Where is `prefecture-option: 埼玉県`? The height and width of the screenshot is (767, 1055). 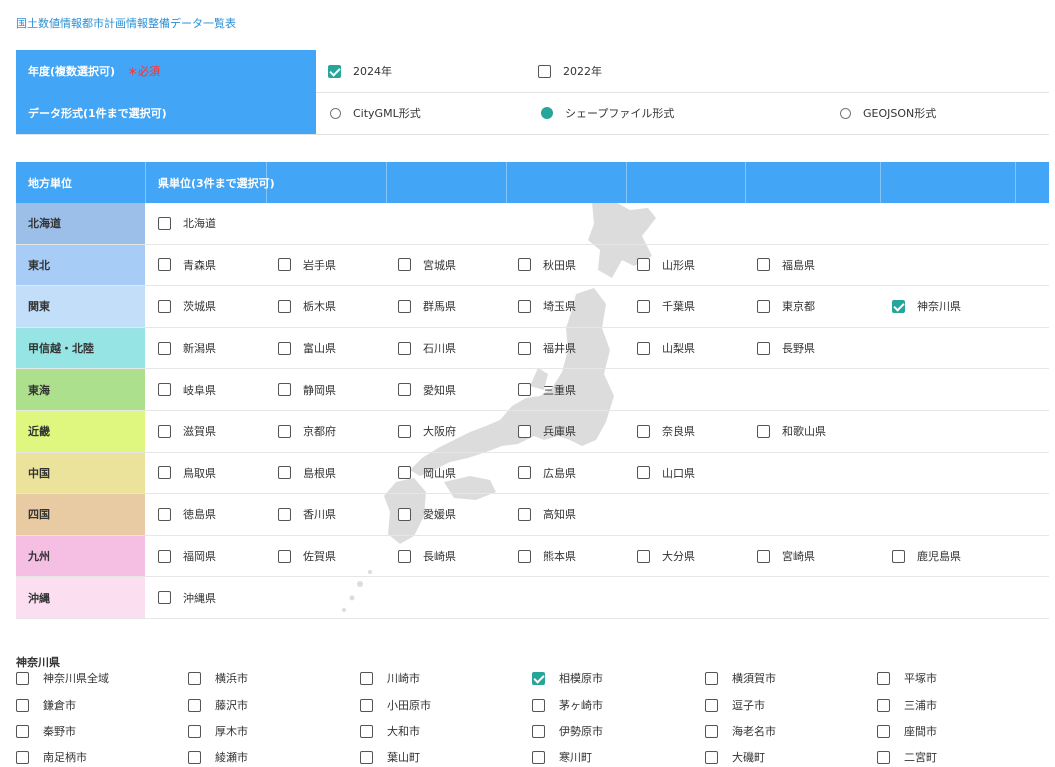 prefecture-option: 埼玉県 is located at coordinates (547, 306).